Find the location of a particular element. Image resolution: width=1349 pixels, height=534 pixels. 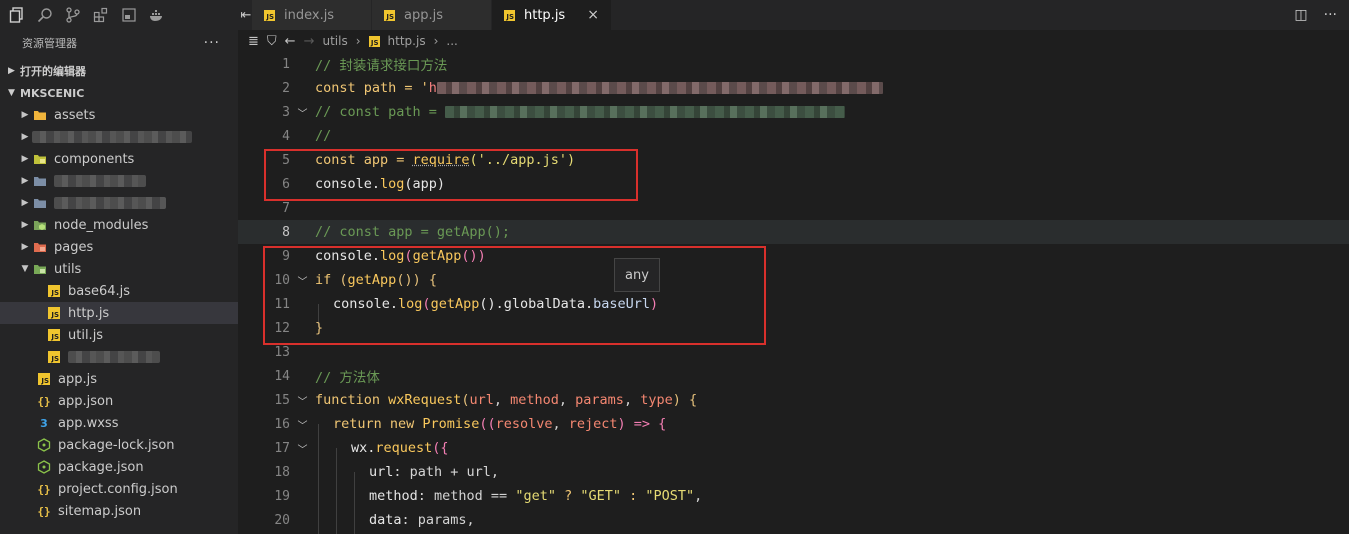

breadcrumb-folder: utils is located at coordinates (334, 41).